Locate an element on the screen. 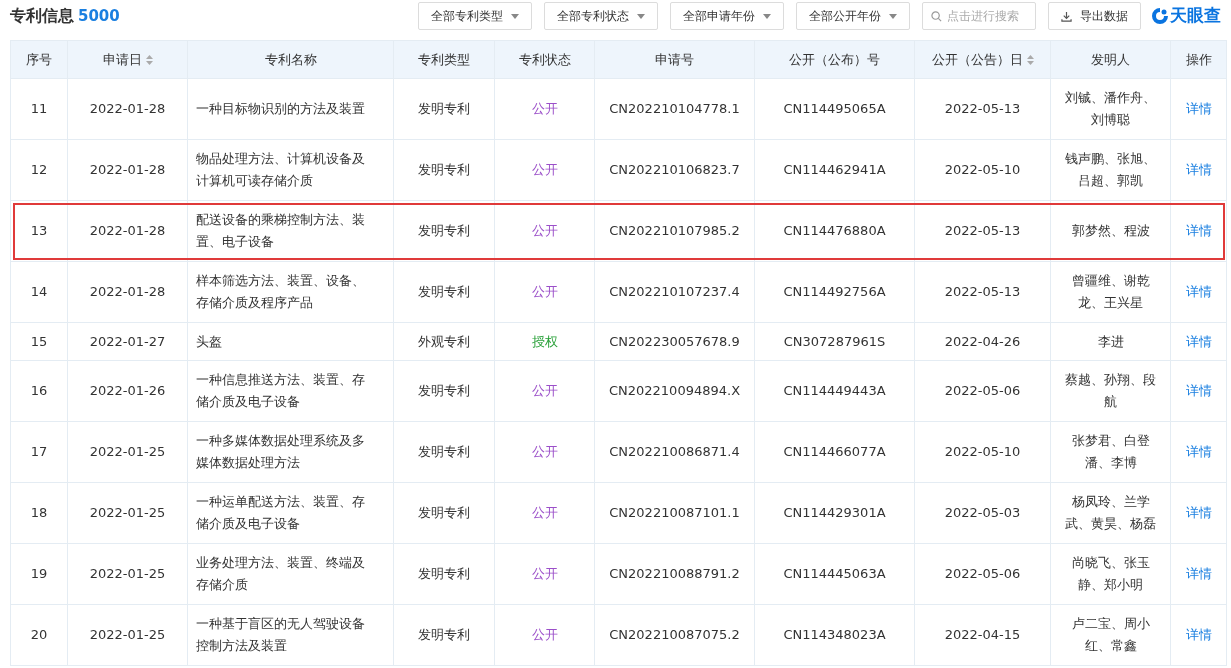 The height and width of the screenshot is (668, 1231). logo-text: 天眼查 is located at coordinates (1195, 16).